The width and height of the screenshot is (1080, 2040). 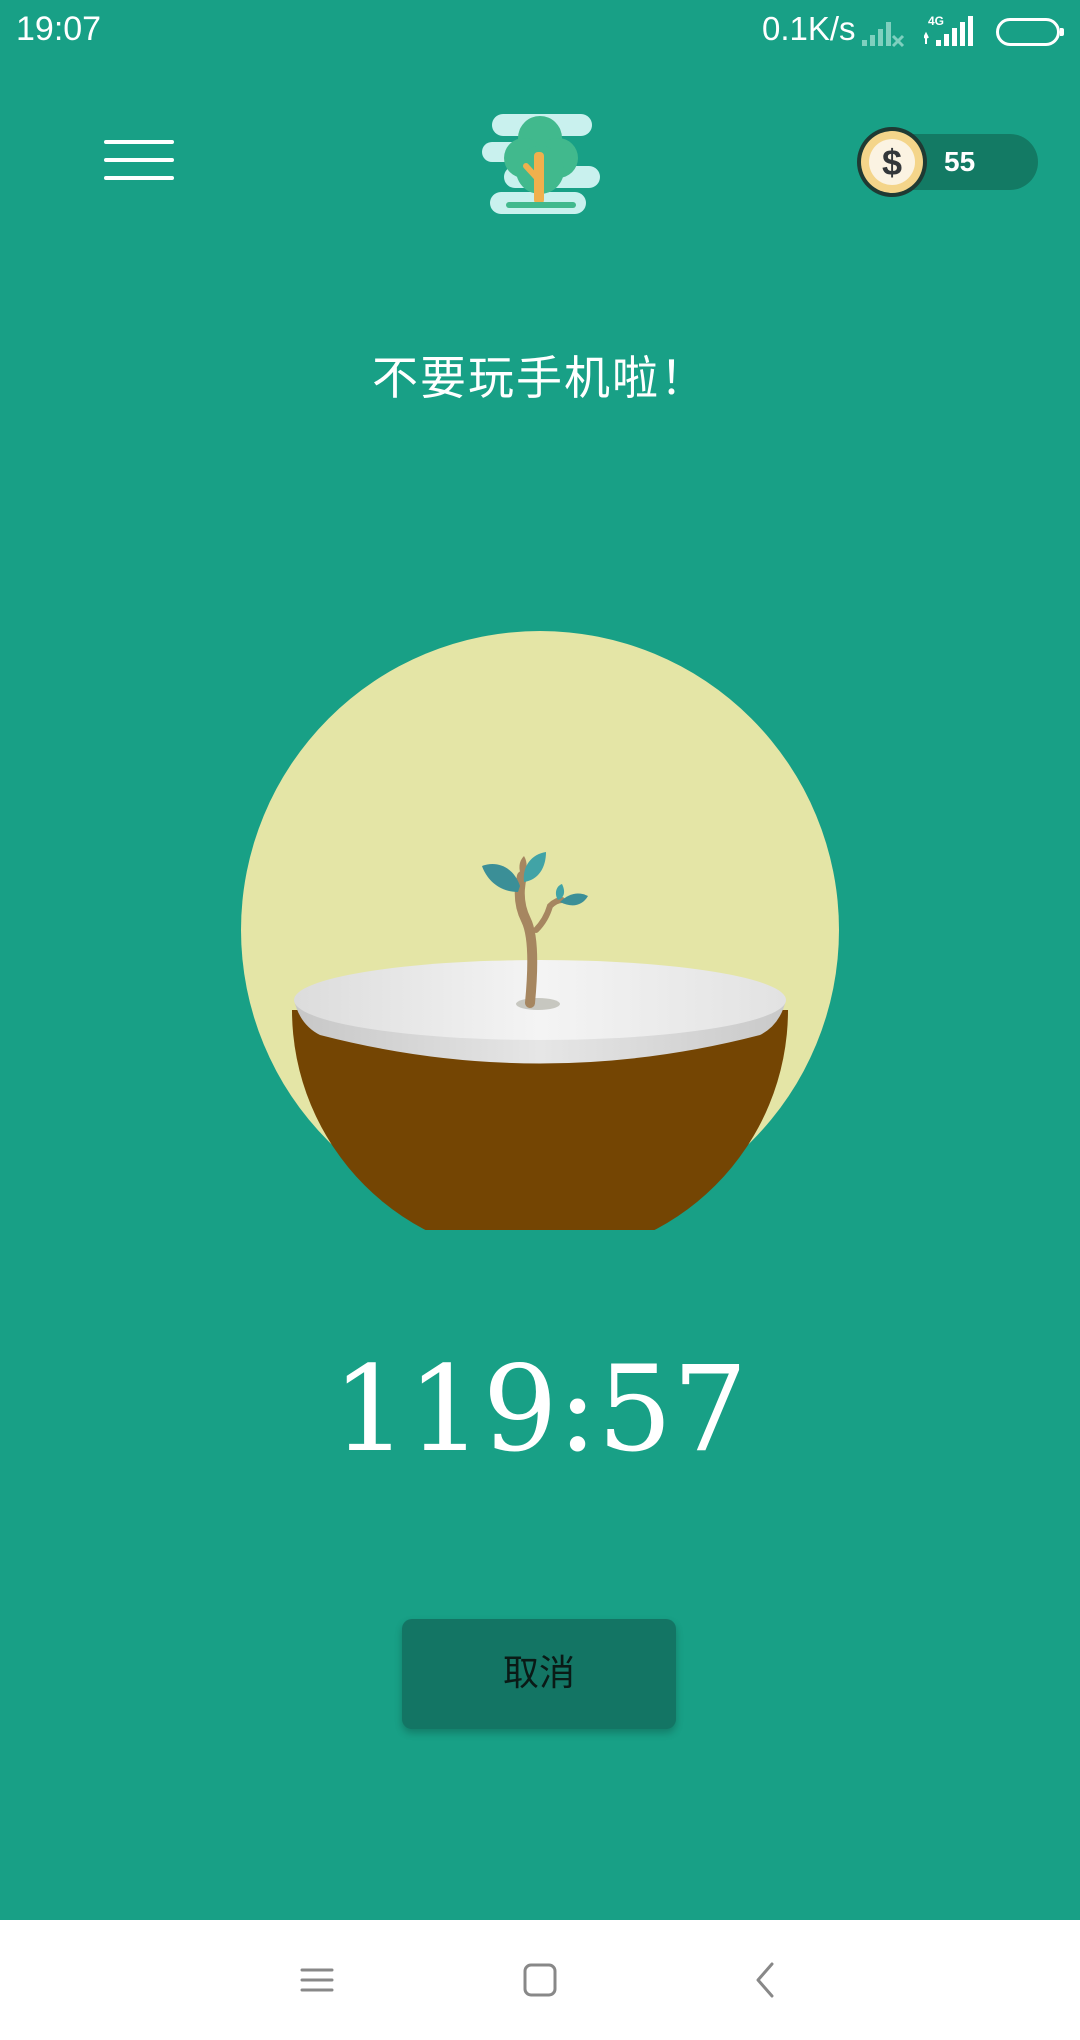 I want to click on battery-nub, so click(x=1062, y=32).